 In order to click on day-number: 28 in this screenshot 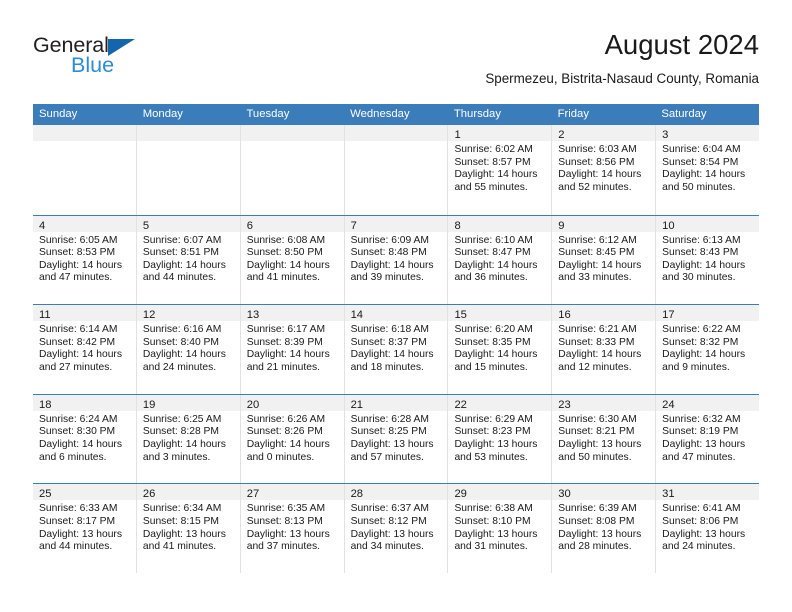, I will do `click(357, 494)`.